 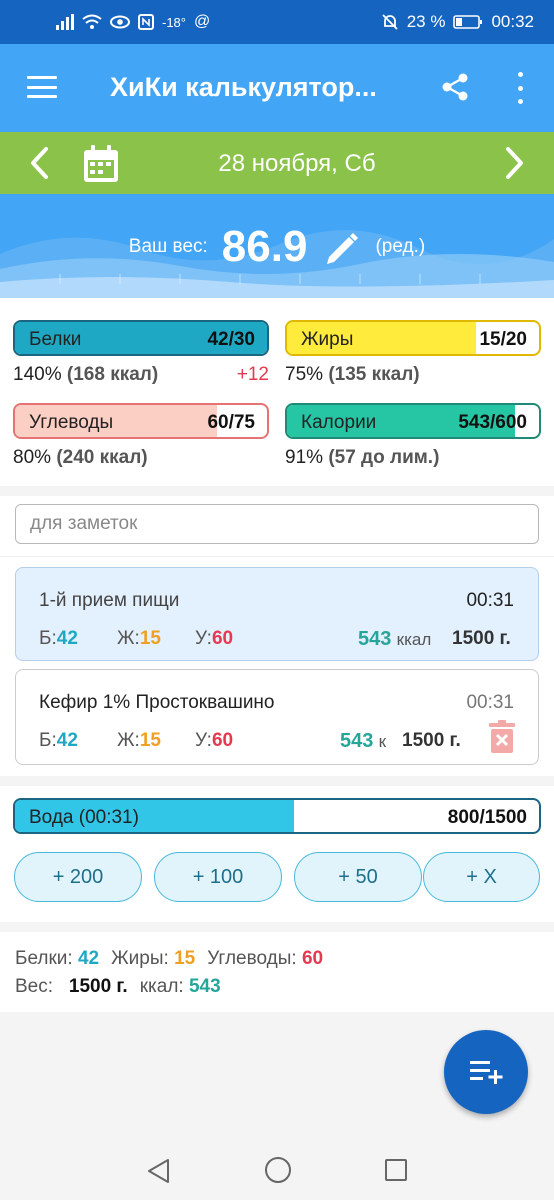 I want to click on food-title: Кефир 1% Простоквашино, so click(x=157, y=702).